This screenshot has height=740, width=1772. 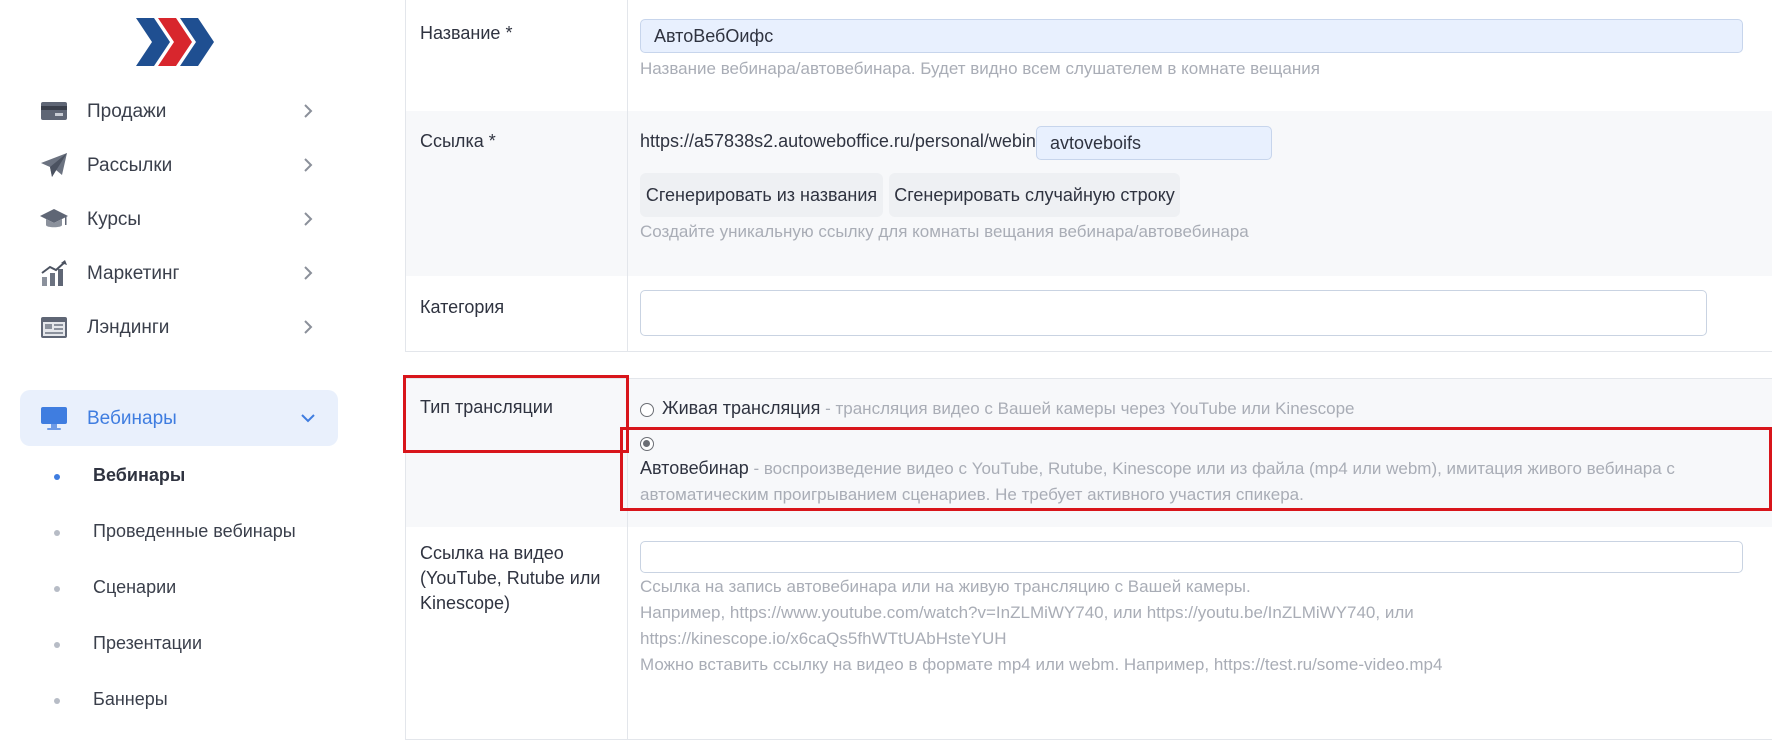 I want to click on monitor-icon, so click(x=54, y=418).